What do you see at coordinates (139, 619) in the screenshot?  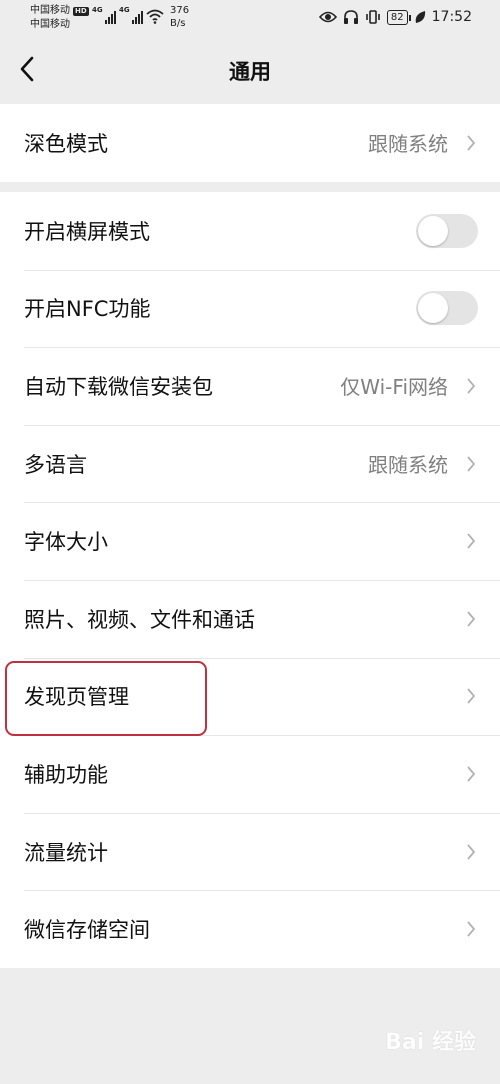 I see `item-label: 照片、视频、文件和通话` at bounding box center [139, 619].